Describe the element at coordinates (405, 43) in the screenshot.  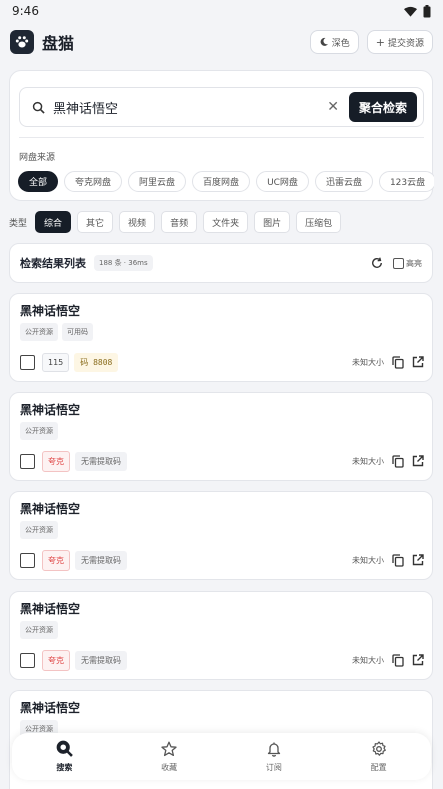
I see `submit-resource-label: 提交资源` at that location.